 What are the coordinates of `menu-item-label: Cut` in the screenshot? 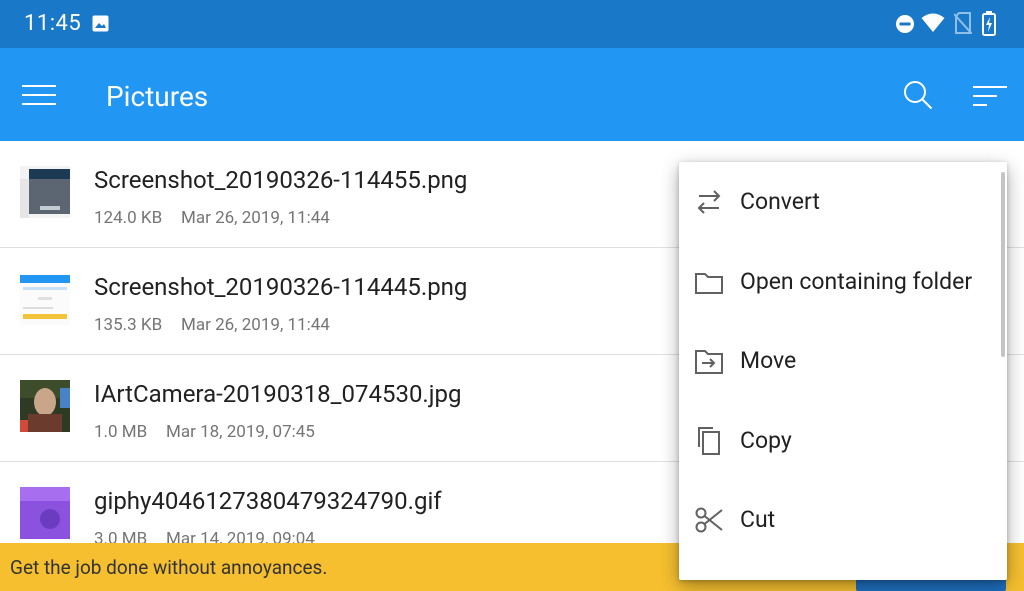 It's located at (758, 519).